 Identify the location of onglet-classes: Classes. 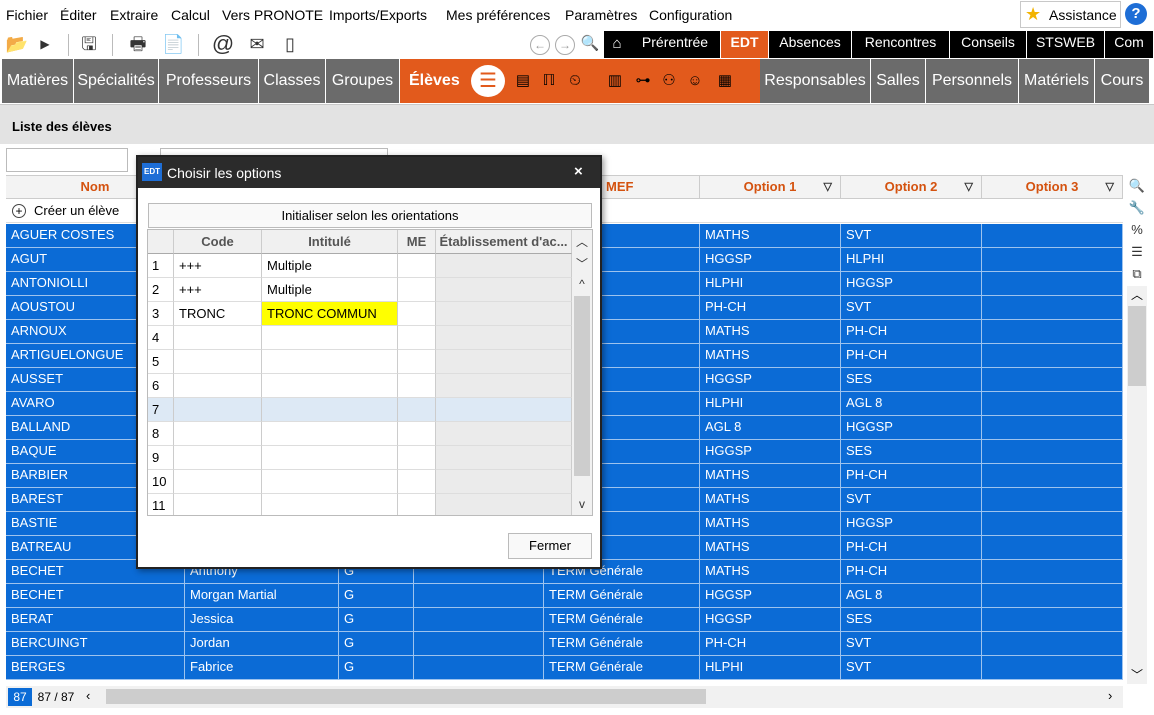
(292, 81).